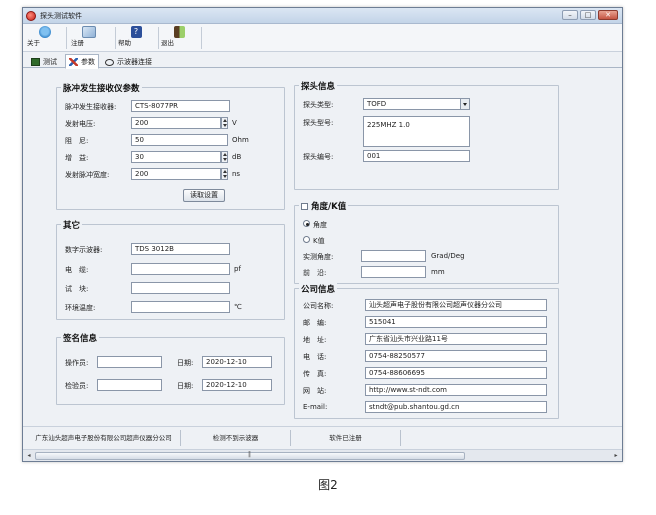 The height and width of the screenshot is (515, 656). Describe the element at coordinates (318, 289) in the screenshot. I see `company-group-title: 公司信息` at that location.